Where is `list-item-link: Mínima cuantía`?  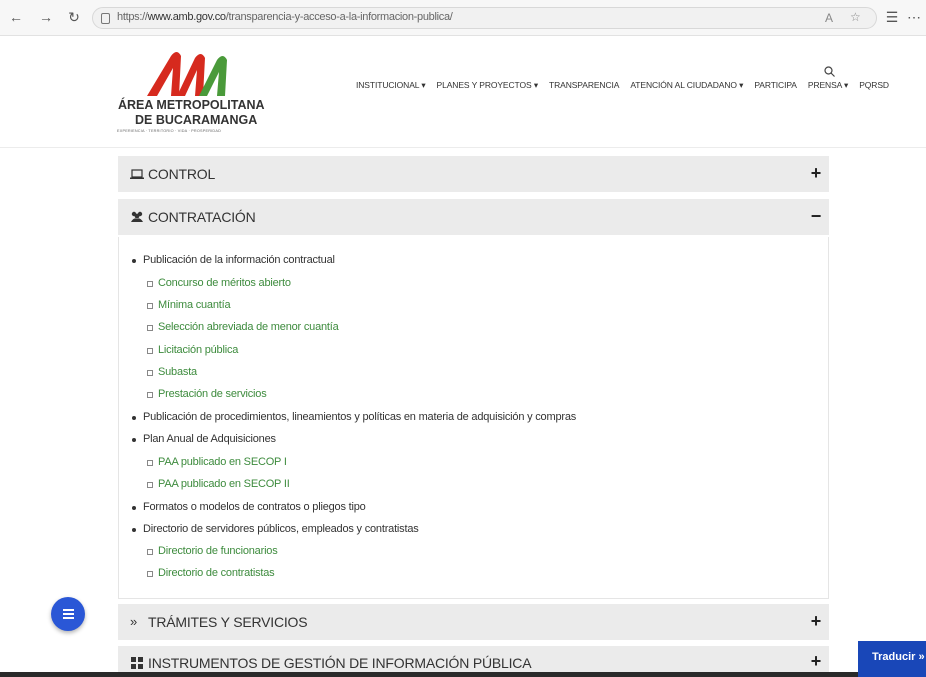 list-item-link: Mínima cuantía is located at coordinates (188, 305).